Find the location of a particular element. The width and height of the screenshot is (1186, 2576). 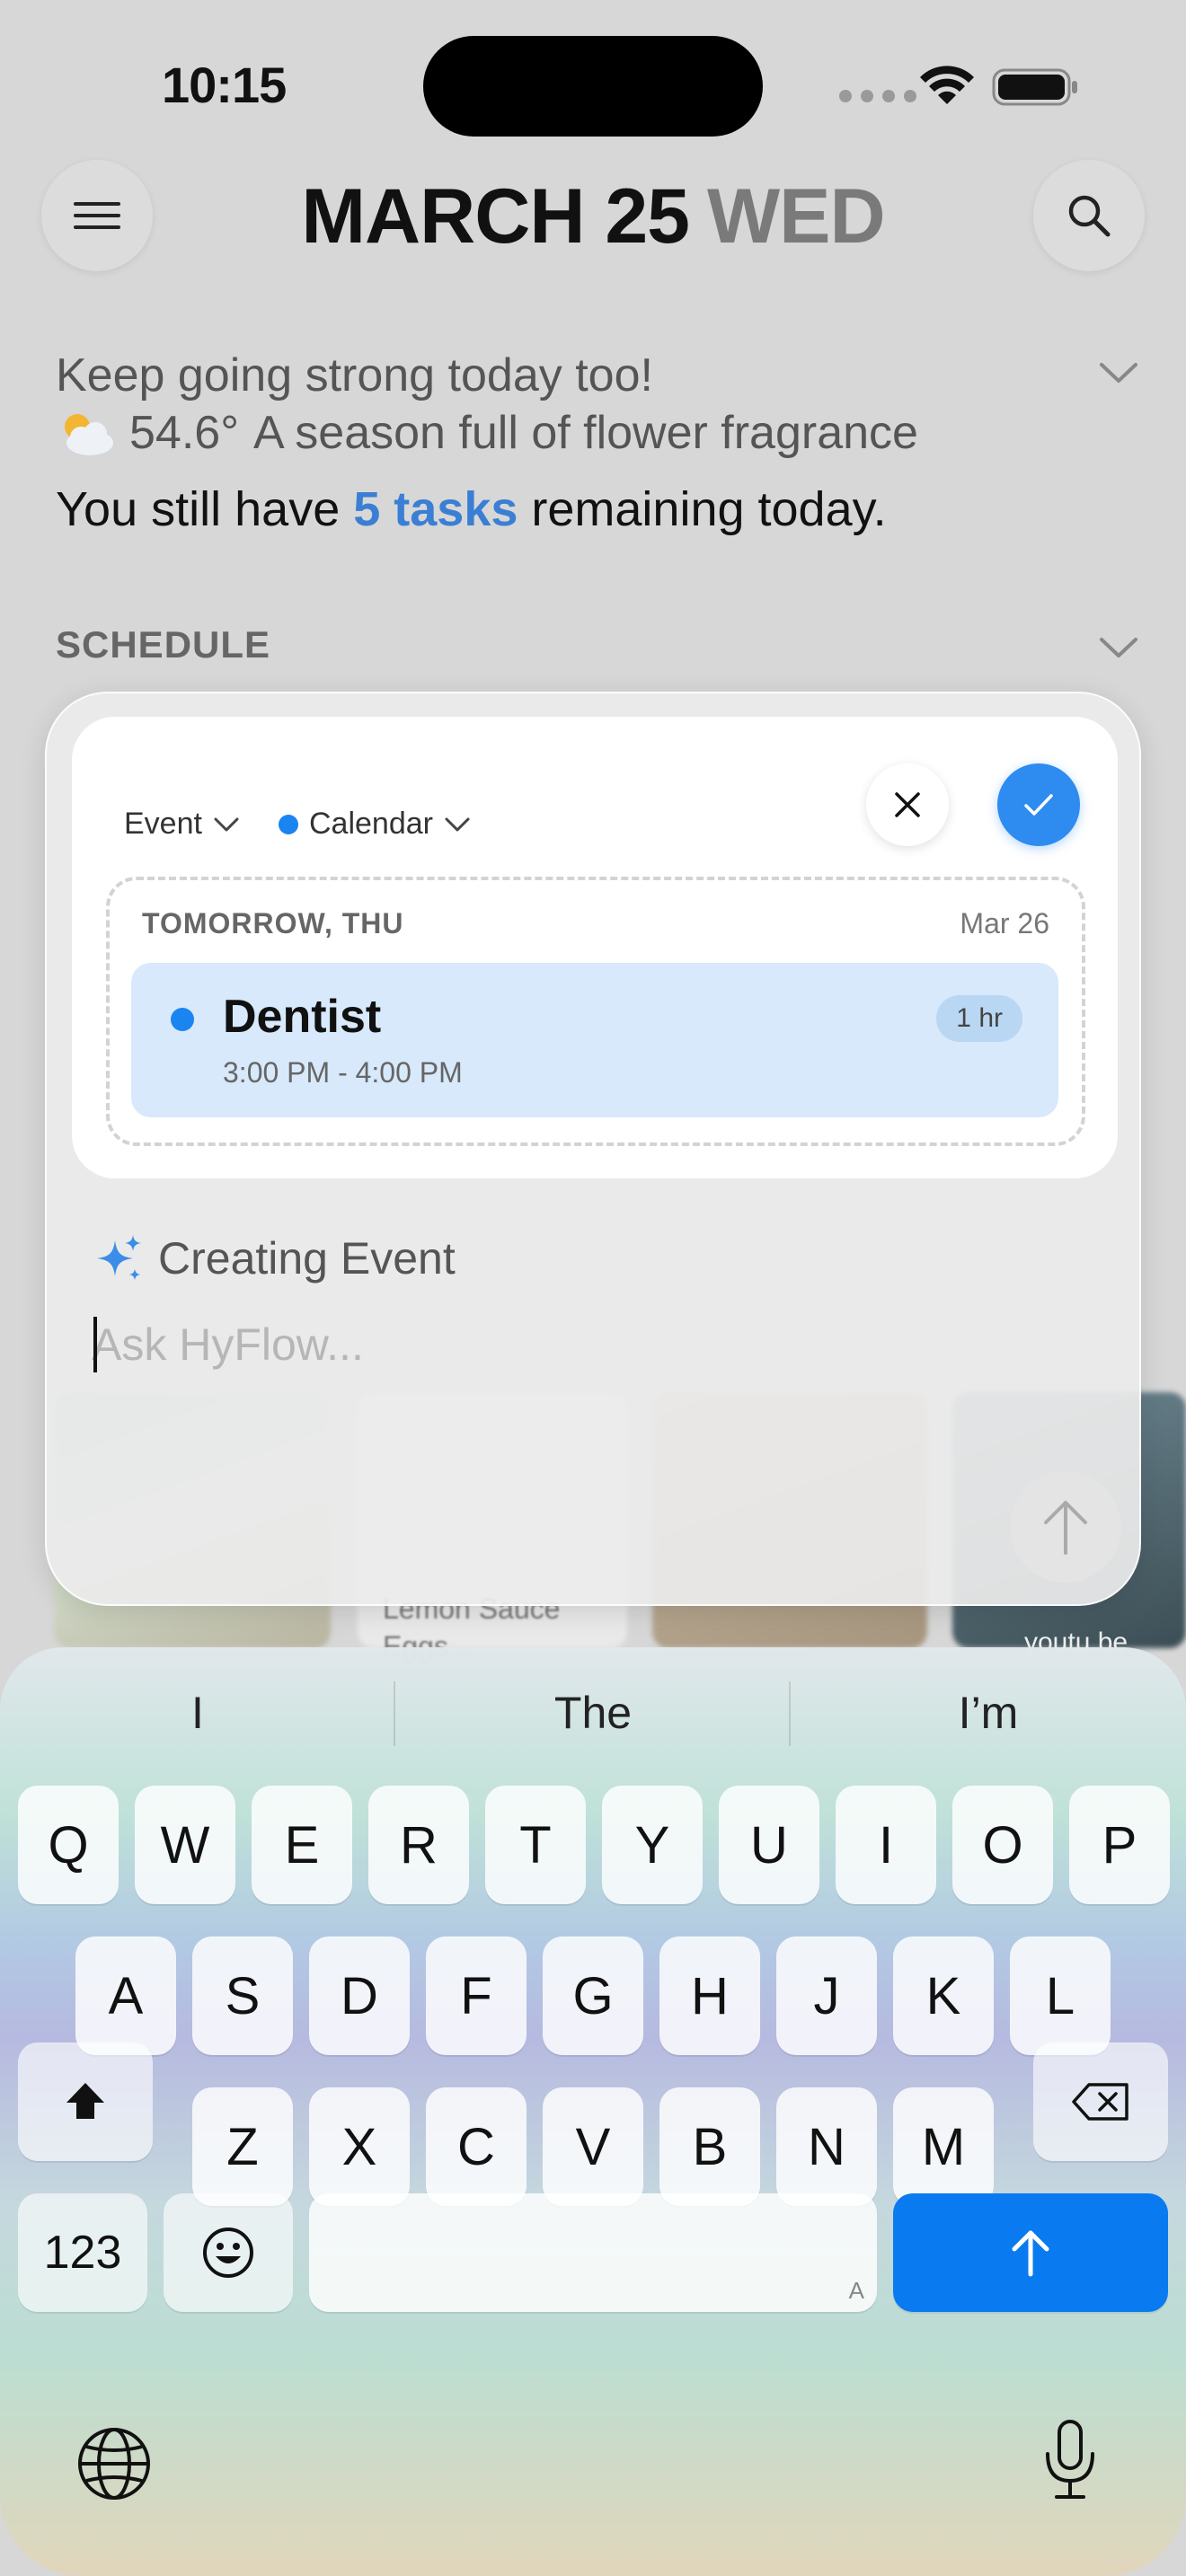

page-title: MARCH 25 WED is located at coordinates (593, 216).